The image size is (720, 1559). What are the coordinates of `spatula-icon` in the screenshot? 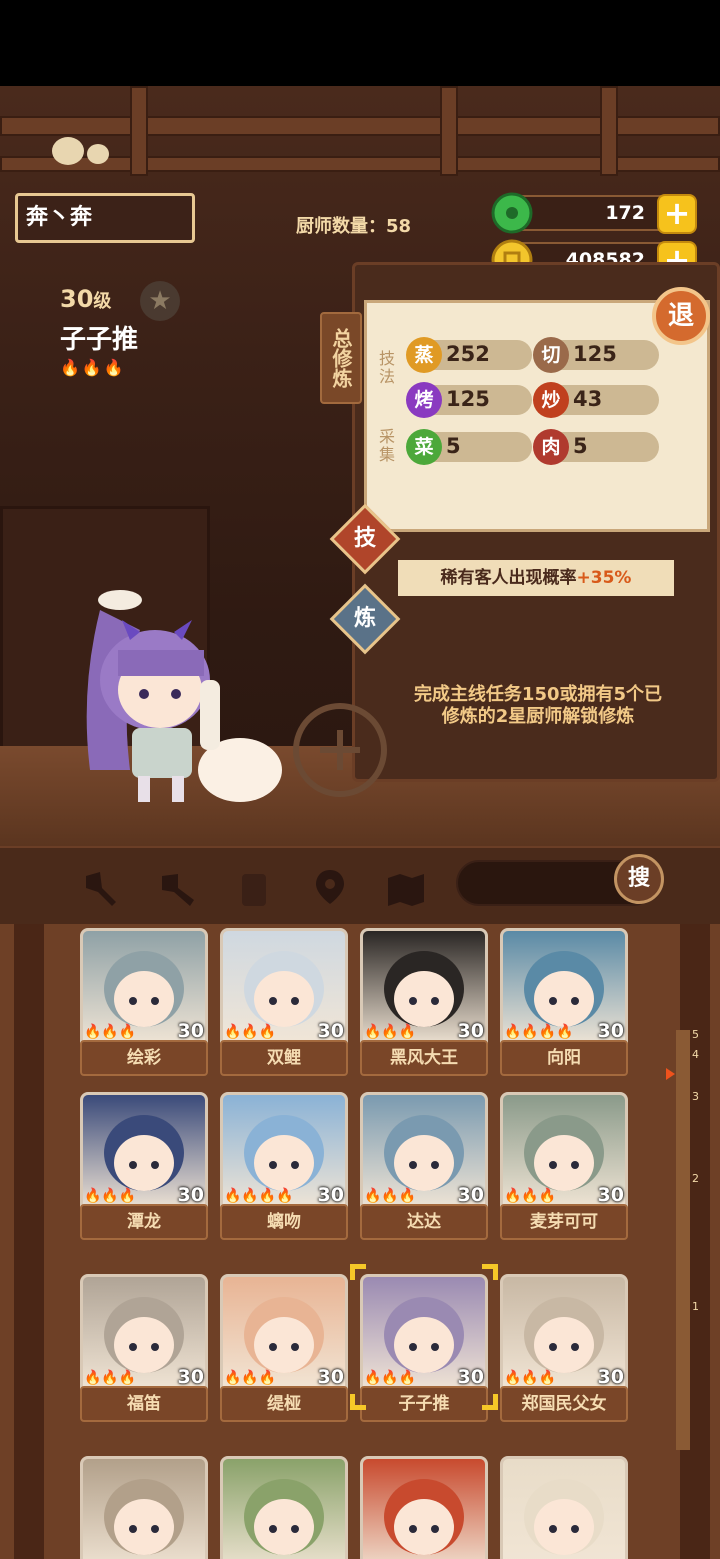 It's located at (178, 888).